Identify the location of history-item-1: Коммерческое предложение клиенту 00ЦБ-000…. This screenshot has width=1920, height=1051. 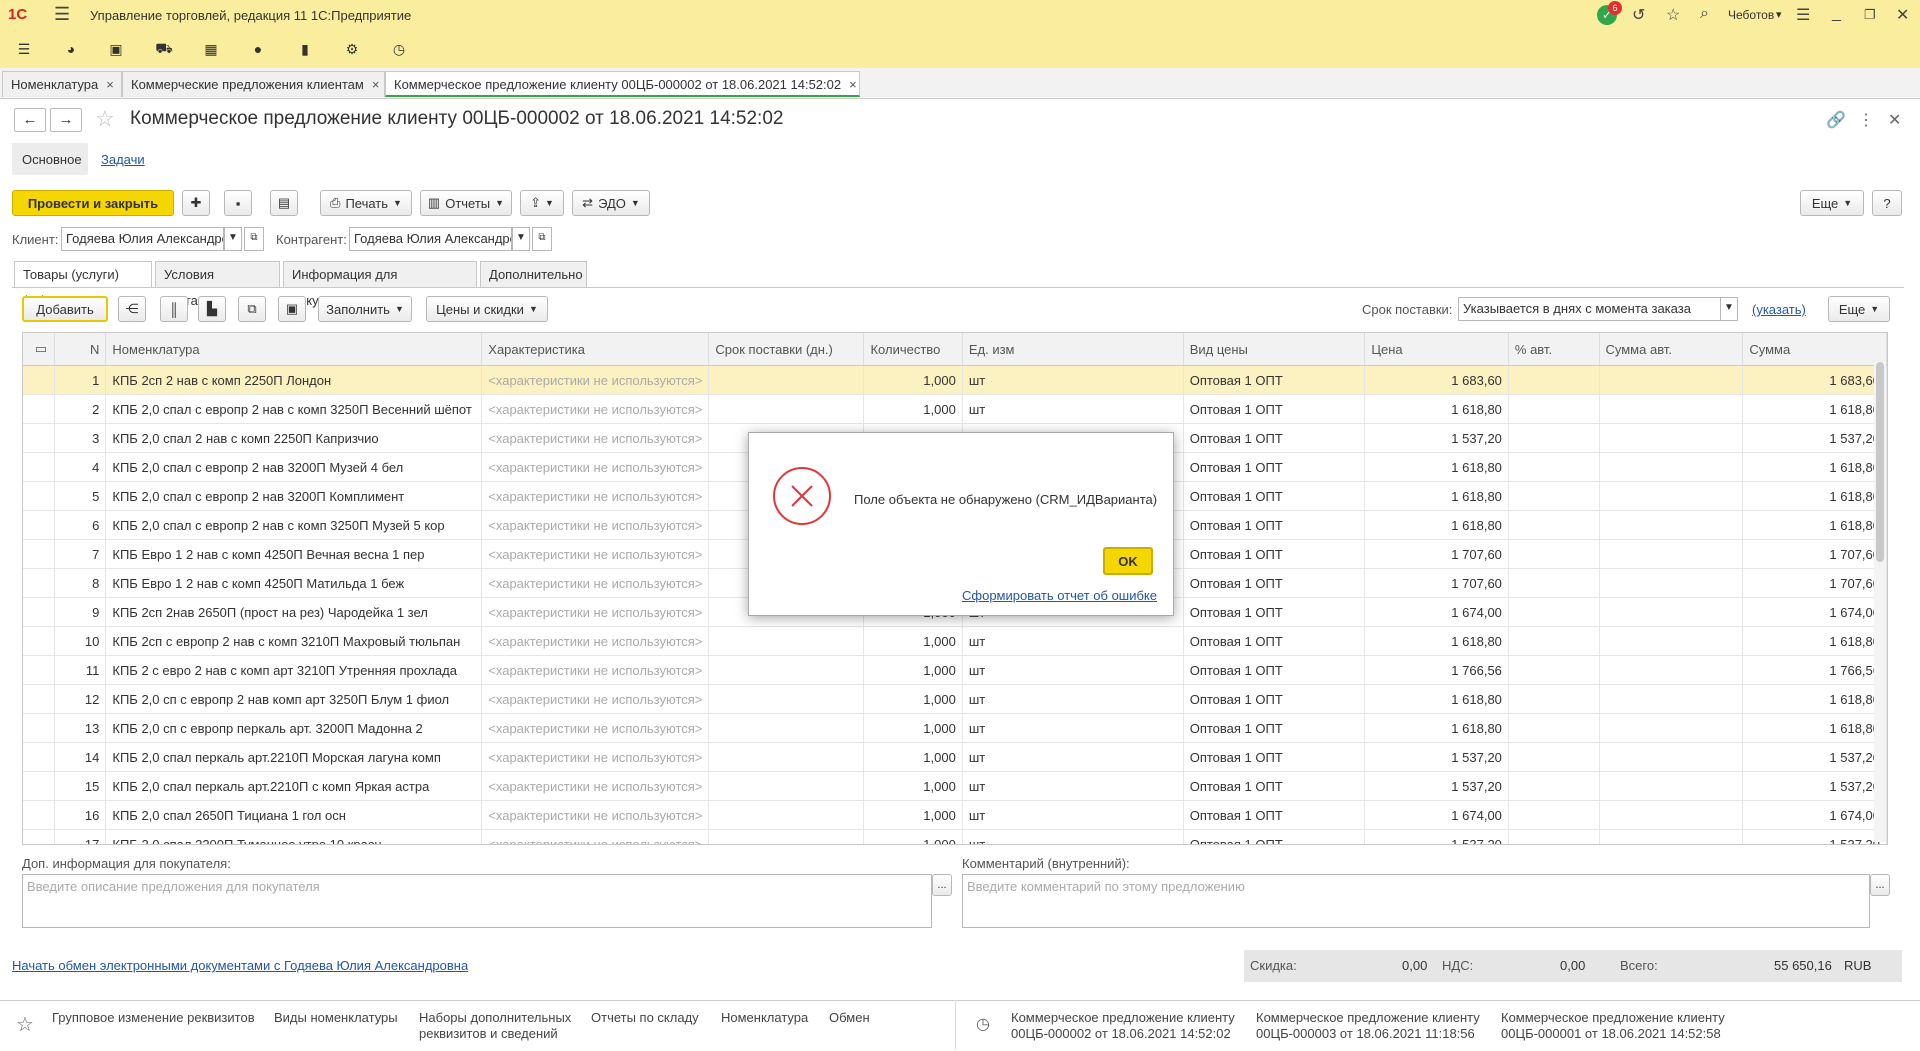
(1123, 1026).